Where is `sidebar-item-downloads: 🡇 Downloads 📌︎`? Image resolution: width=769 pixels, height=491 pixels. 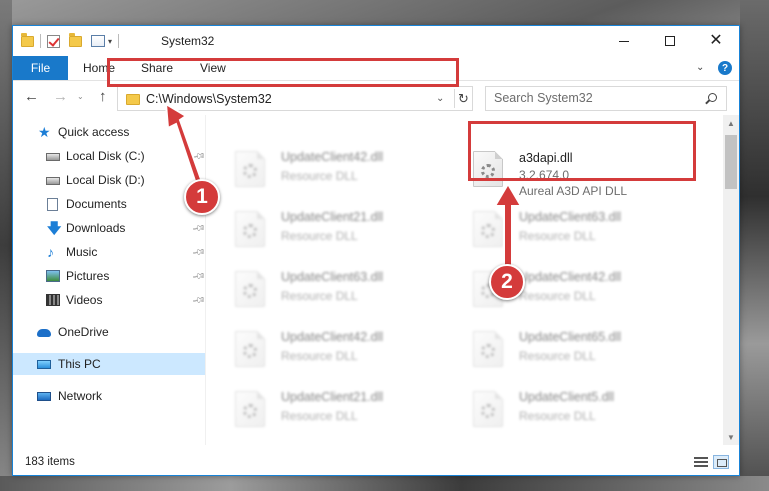 sidebar-item-downloads: 🡇 Downloads 📌︎ is located at coordinates (110, 228).